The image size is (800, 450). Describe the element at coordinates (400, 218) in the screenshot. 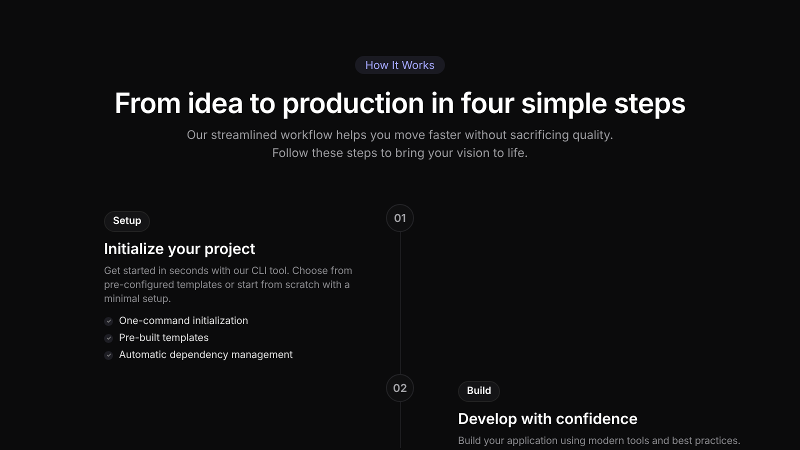

I see `step-number: 01` at that location.